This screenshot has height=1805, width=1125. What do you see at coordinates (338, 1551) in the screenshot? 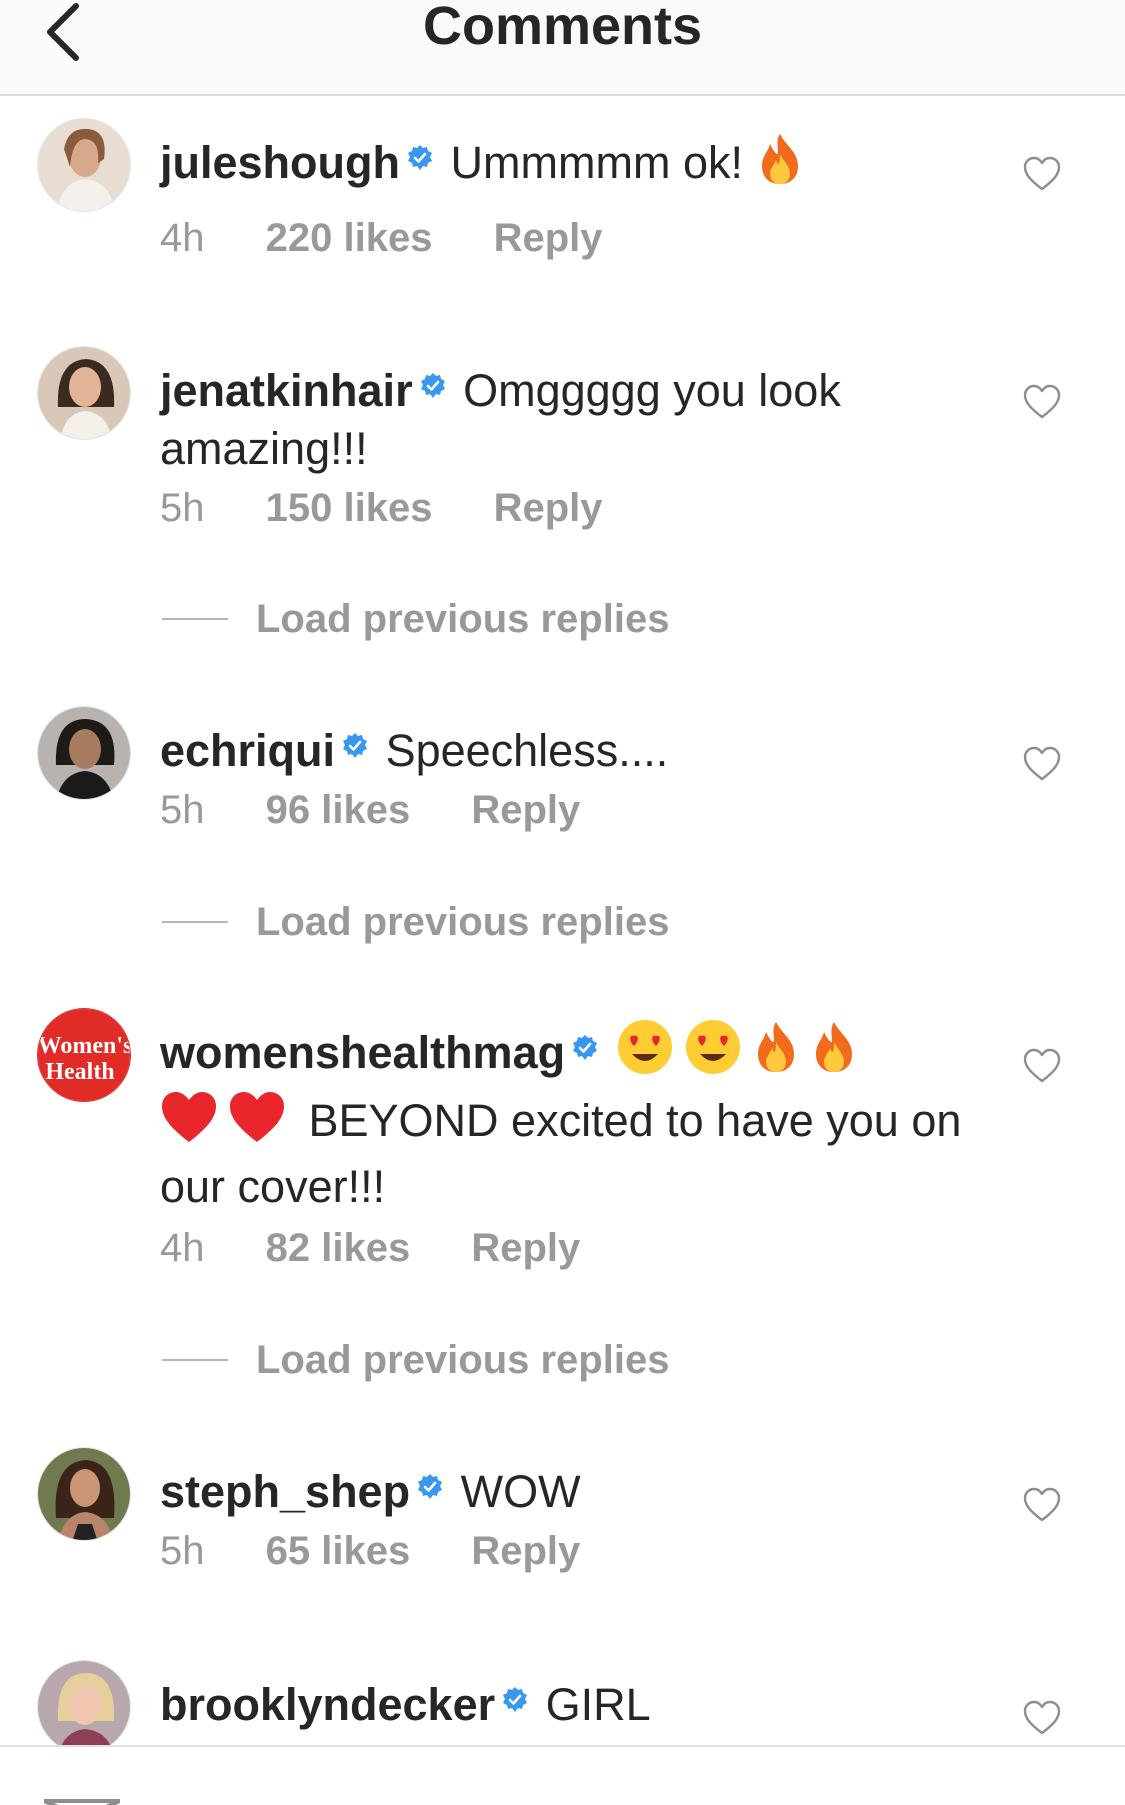
I see `likes-count: 65 likes` at bounding box center [338, 1551].